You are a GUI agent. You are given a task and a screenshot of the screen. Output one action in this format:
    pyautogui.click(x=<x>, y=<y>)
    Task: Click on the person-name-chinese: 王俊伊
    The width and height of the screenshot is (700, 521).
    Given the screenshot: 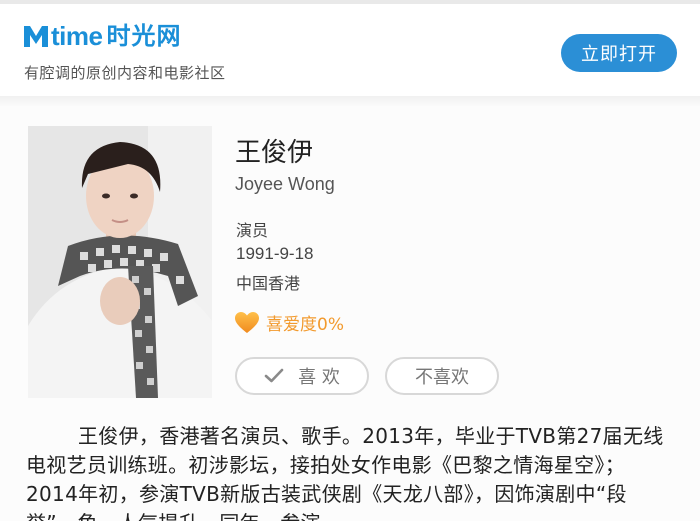 What is the action you would take?
    pyautogui.click(x=274, y=153)
    